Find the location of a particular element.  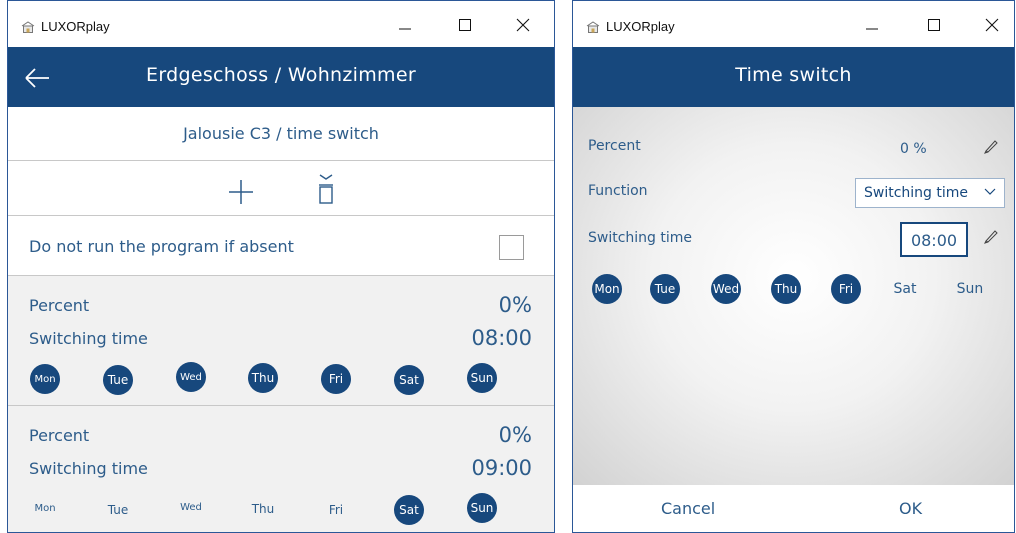

delete-icon is located at coordinates (326, 189).